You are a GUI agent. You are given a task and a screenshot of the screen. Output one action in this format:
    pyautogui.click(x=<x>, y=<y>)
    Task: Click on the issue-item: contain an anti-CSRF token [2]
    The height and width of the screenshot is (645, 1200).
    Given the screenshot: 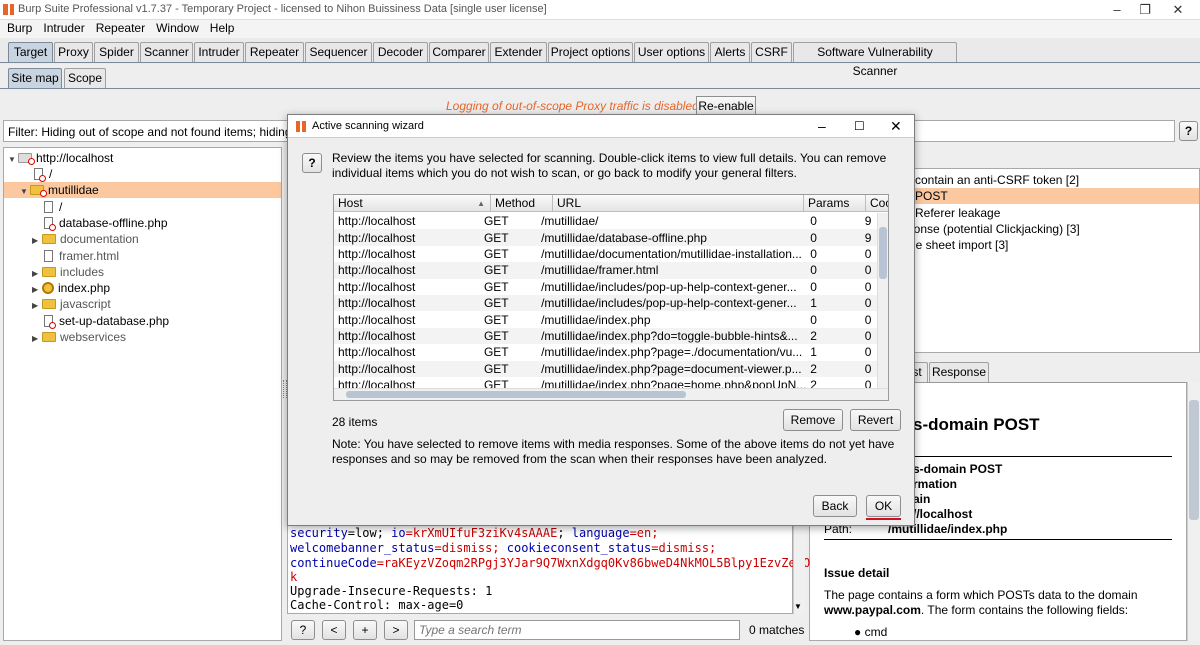 What is the action you would take?
    pyautogui.click(x=997, y=180)
    